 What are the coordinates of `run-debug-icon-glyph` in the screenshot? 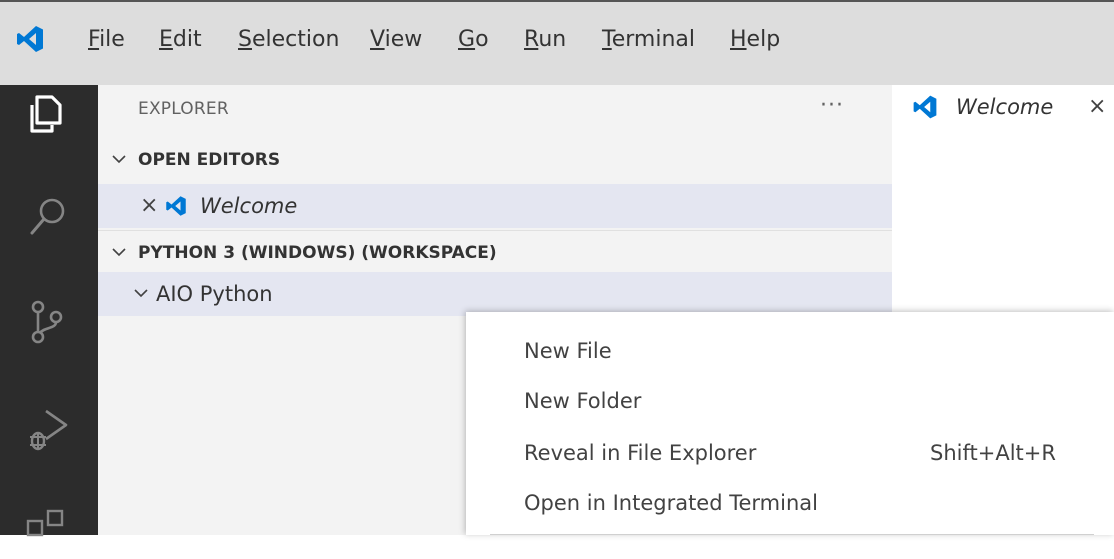 It's located at (49, 430).